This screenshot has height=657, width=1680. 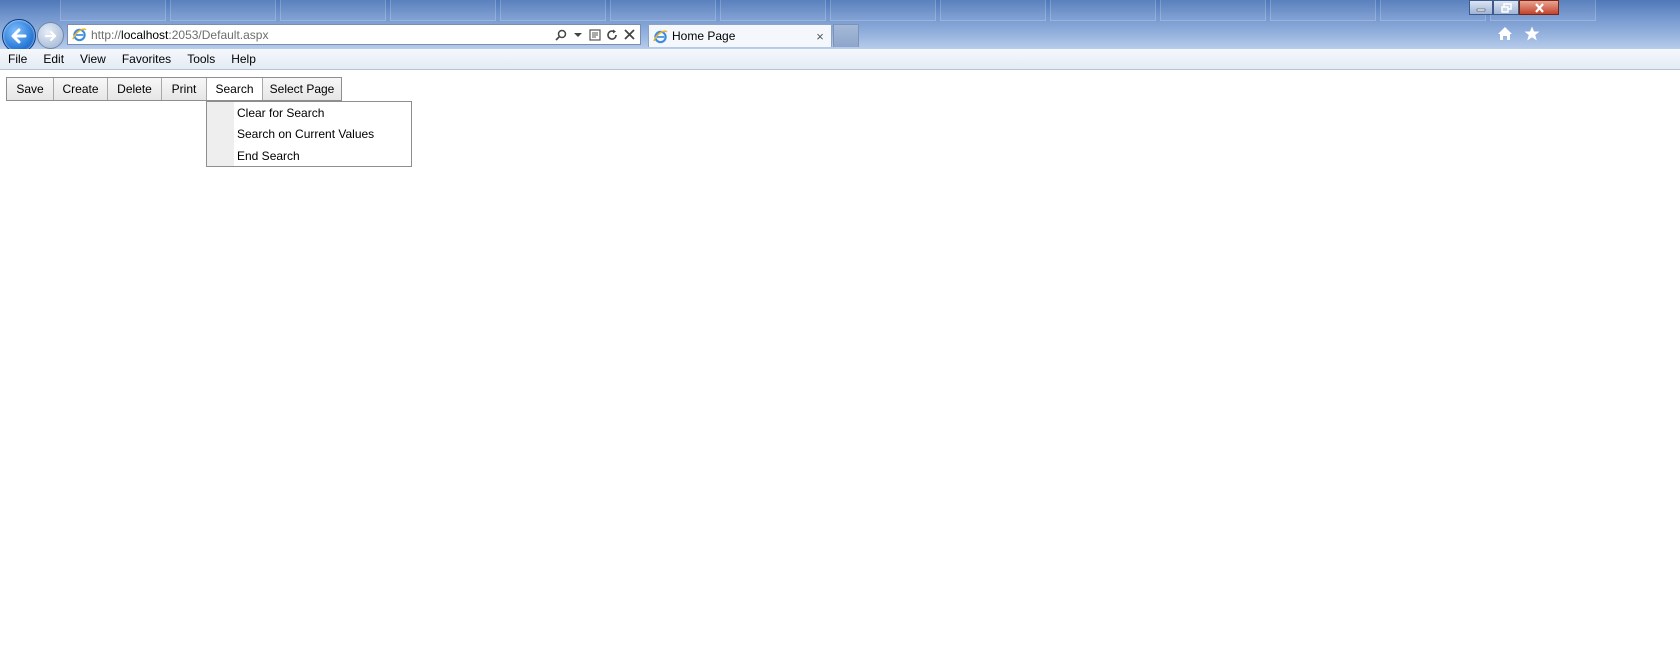 What do you see at coordinates (660, 36) in the screenshot?
I see `ie-tab-icon` at bounding box center [660, 36].